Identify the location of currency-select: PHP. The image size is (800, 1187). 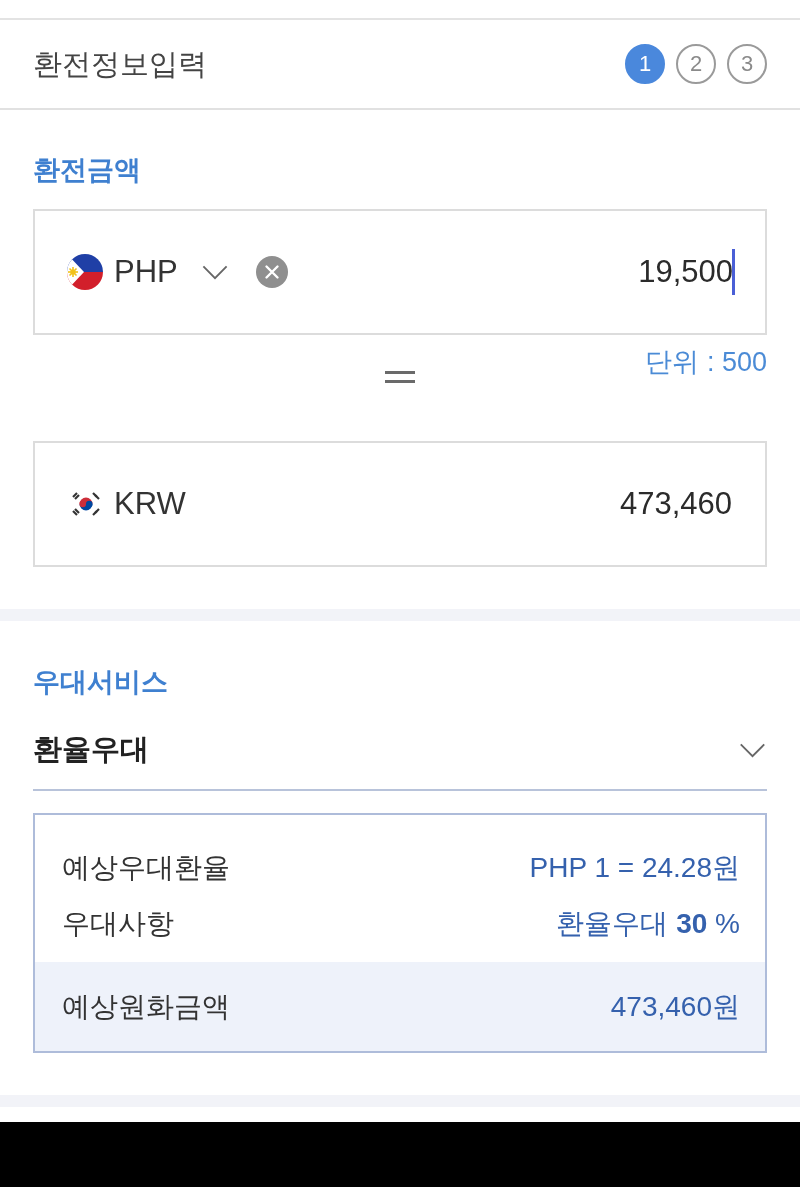
(147, 272).